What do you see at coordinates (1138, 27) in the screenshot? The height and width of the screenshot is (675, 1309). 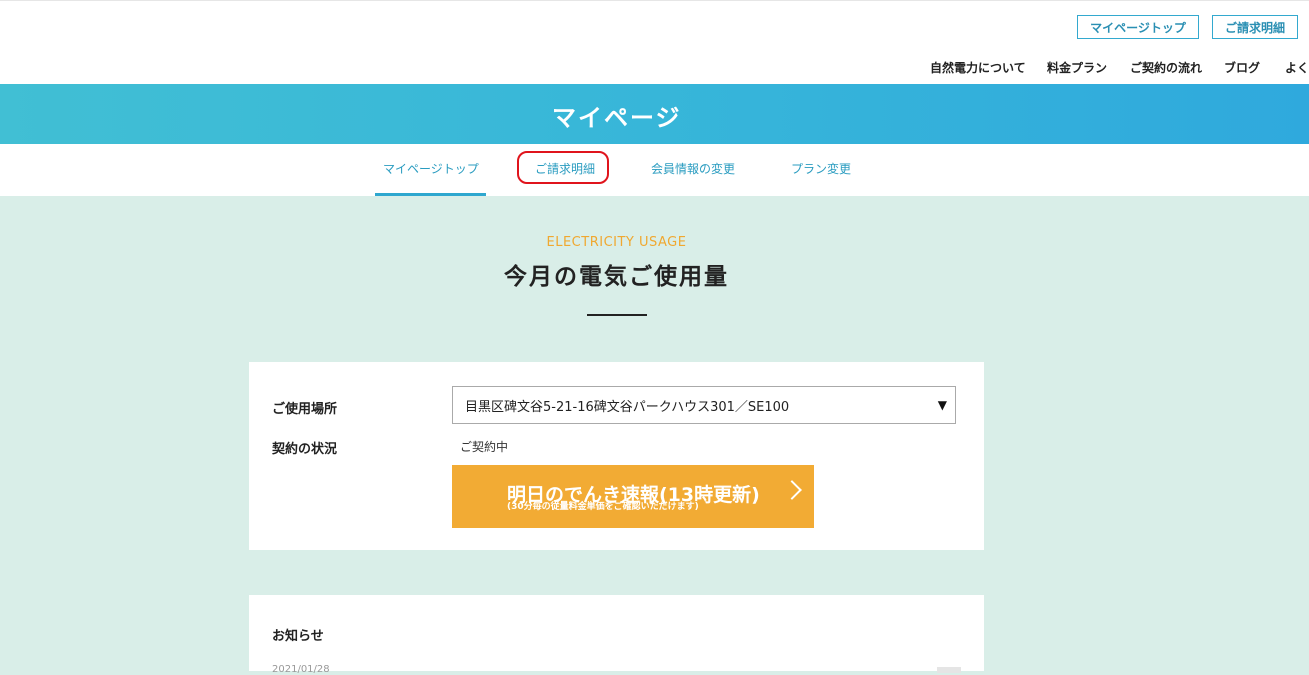 I see `mypage-top-button: マイページトップ` at bounding box center [1138, 27].